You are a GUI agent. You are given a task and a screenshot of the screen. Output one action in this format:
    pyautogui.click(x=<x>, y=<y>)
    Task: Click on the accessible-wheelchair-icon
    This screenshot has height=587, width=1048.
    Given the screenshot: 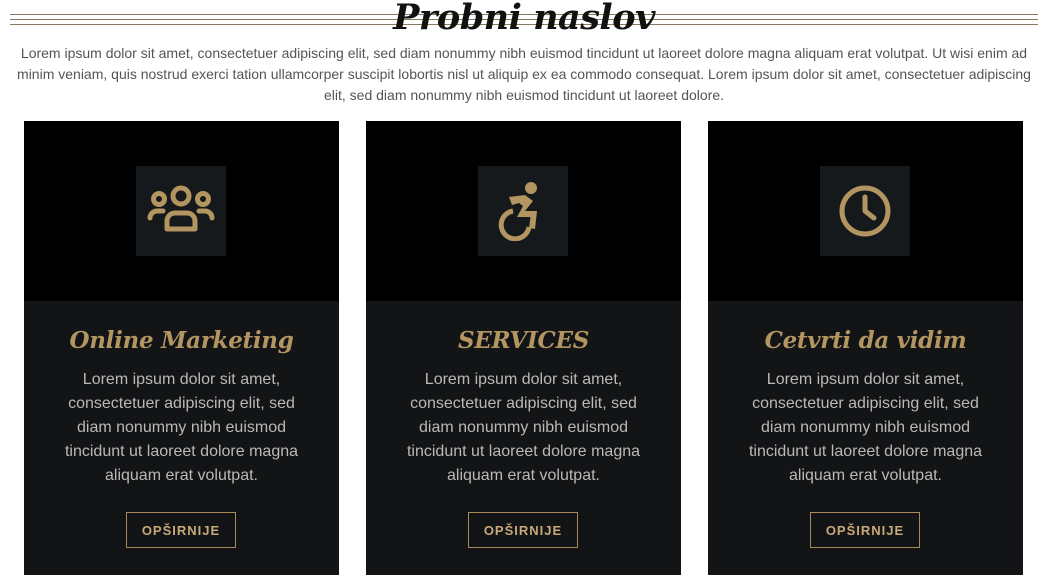 What is the action you would take?
    pyautogui.click(x=517, y=211)
    